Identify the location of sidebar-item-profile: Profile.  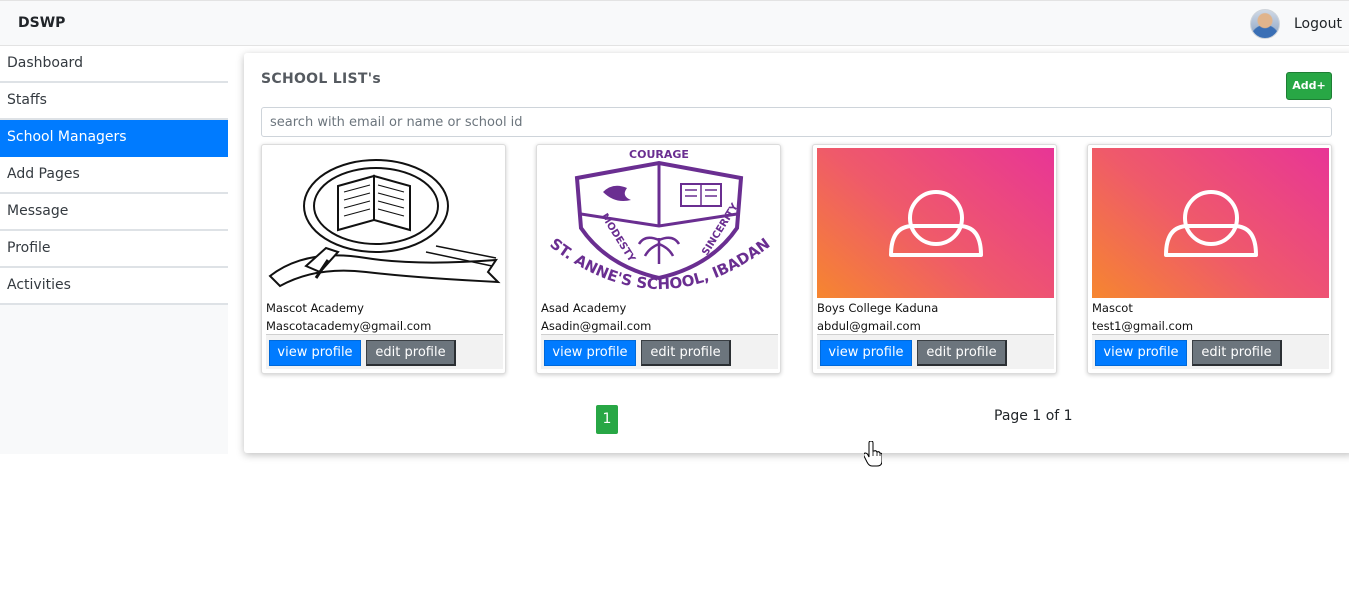
(114, 249).